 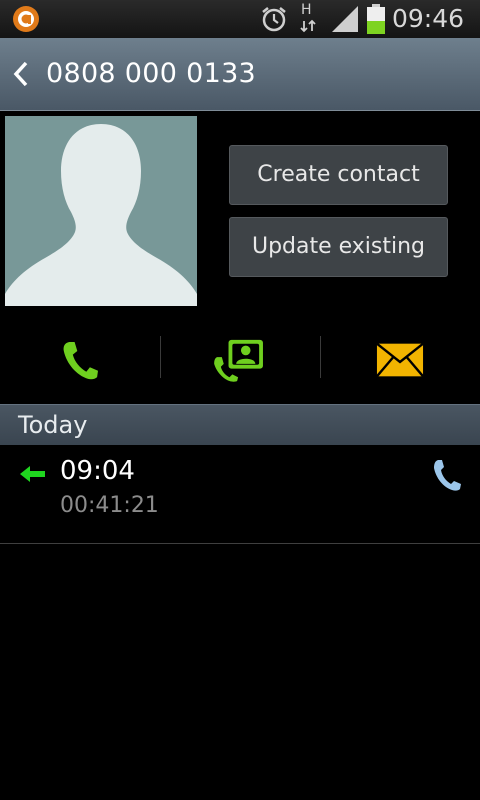 I want to click on status-time: 09:46, so click(x=428, y=18).